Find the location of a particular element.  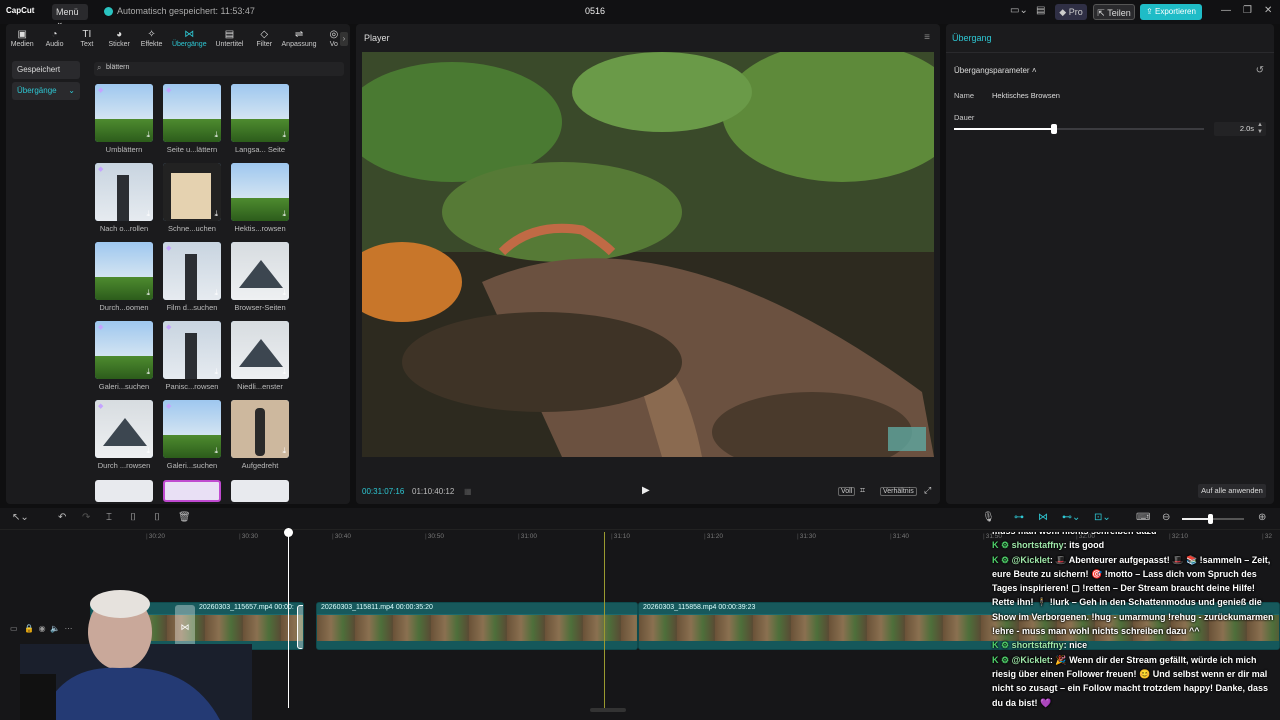

tab-filter: ◇ Filter is located at coordinates (264, 41).